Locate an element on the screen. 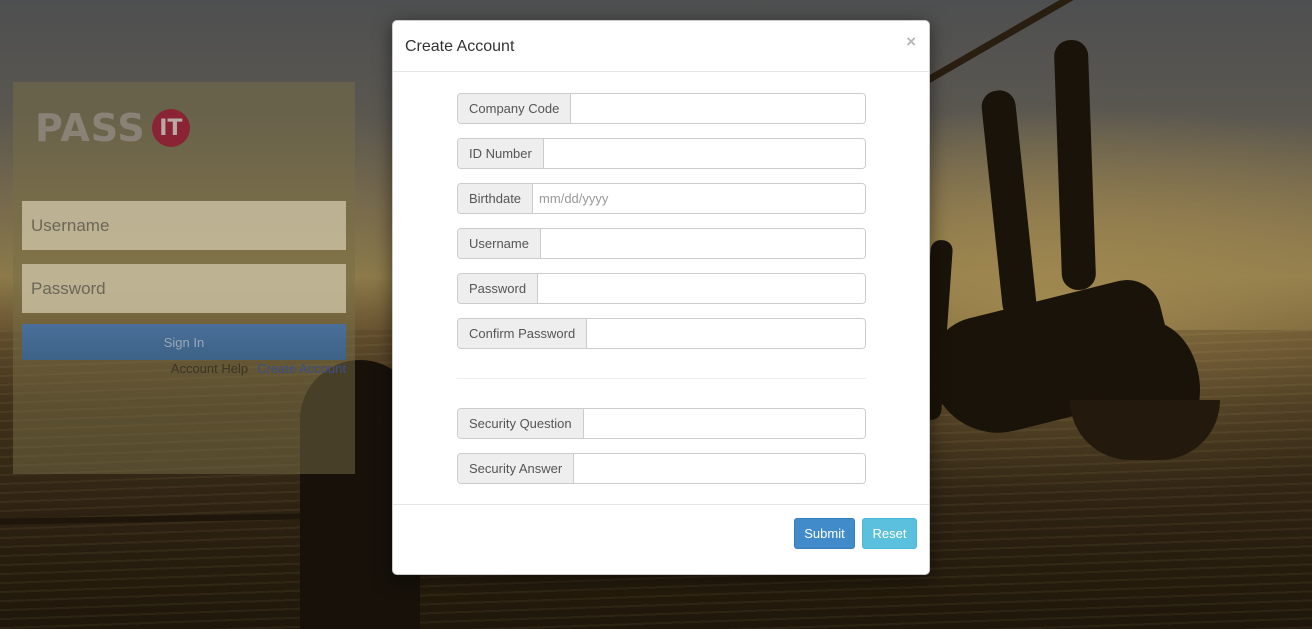 The height and width of the screenshot is (629, 1312). login-password-input: Password is located at coordinates (184, 288).